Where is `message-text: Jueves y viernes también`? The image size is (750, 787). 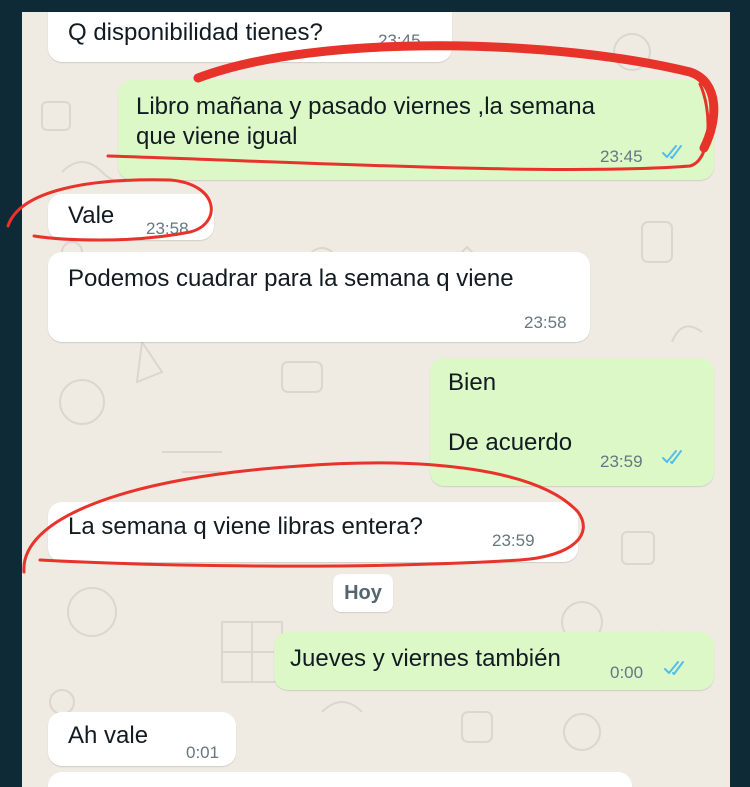
message-text: Jueves y viernes también is located at coordinates (425, 658).